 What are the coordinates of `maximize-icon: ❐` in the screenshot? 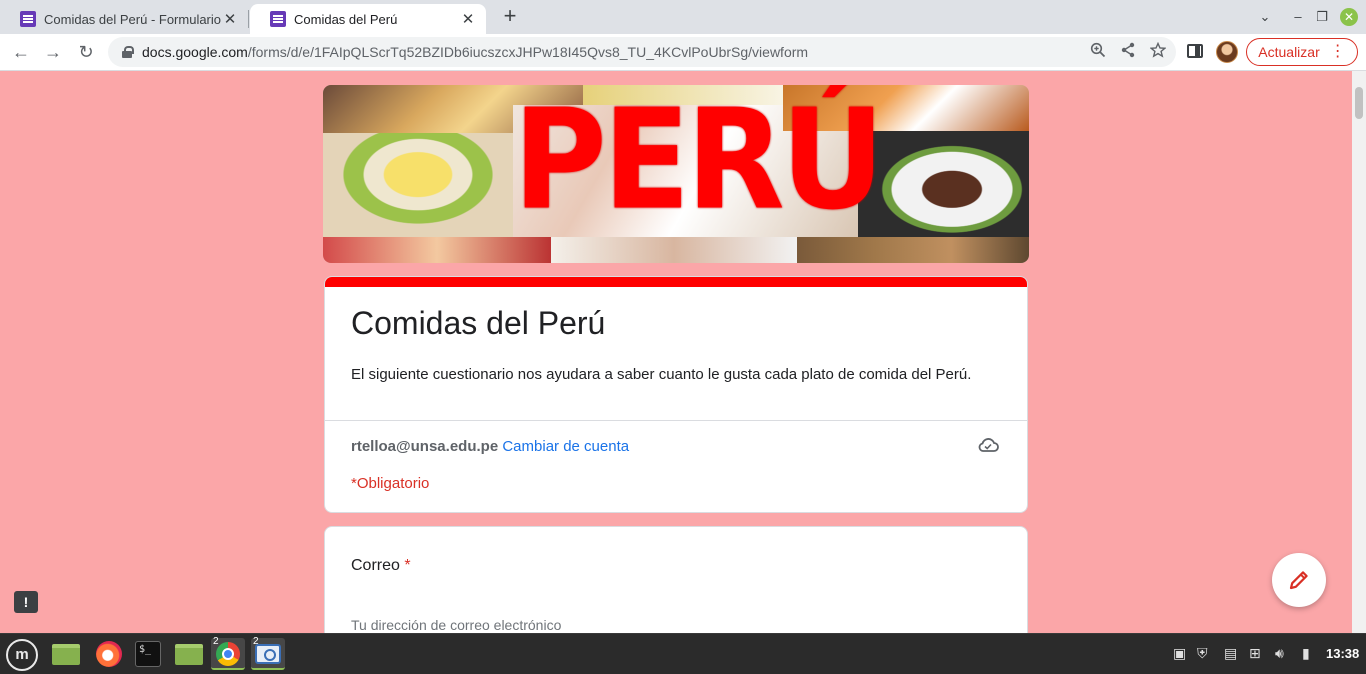 It's located at (1322, 17).